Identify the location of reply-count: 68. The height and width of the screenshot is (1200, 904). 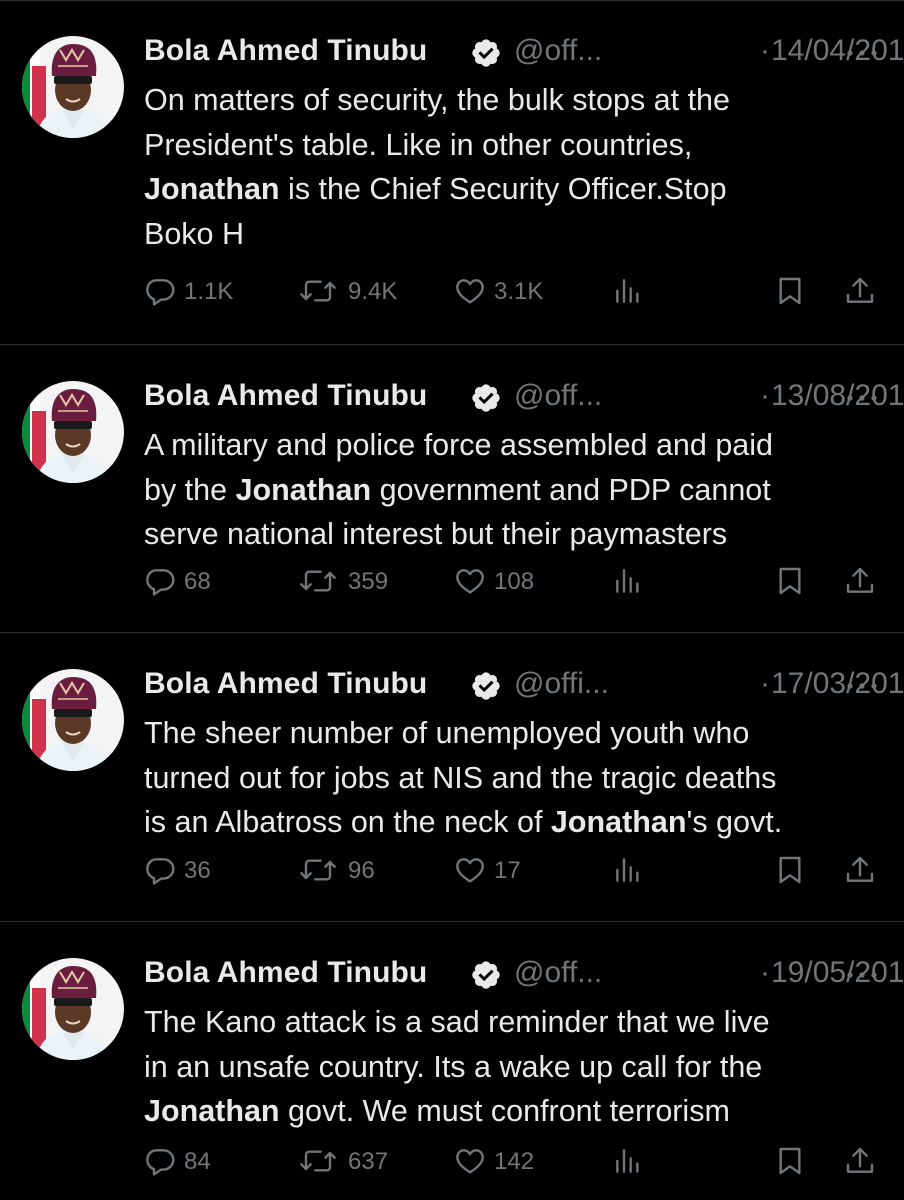
(197, 581).